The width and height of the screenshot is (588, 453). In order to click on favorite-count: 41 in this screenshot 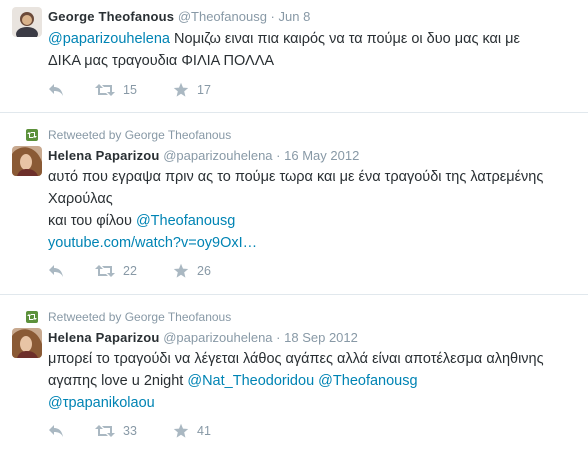, I will do `click(204, 431)`.